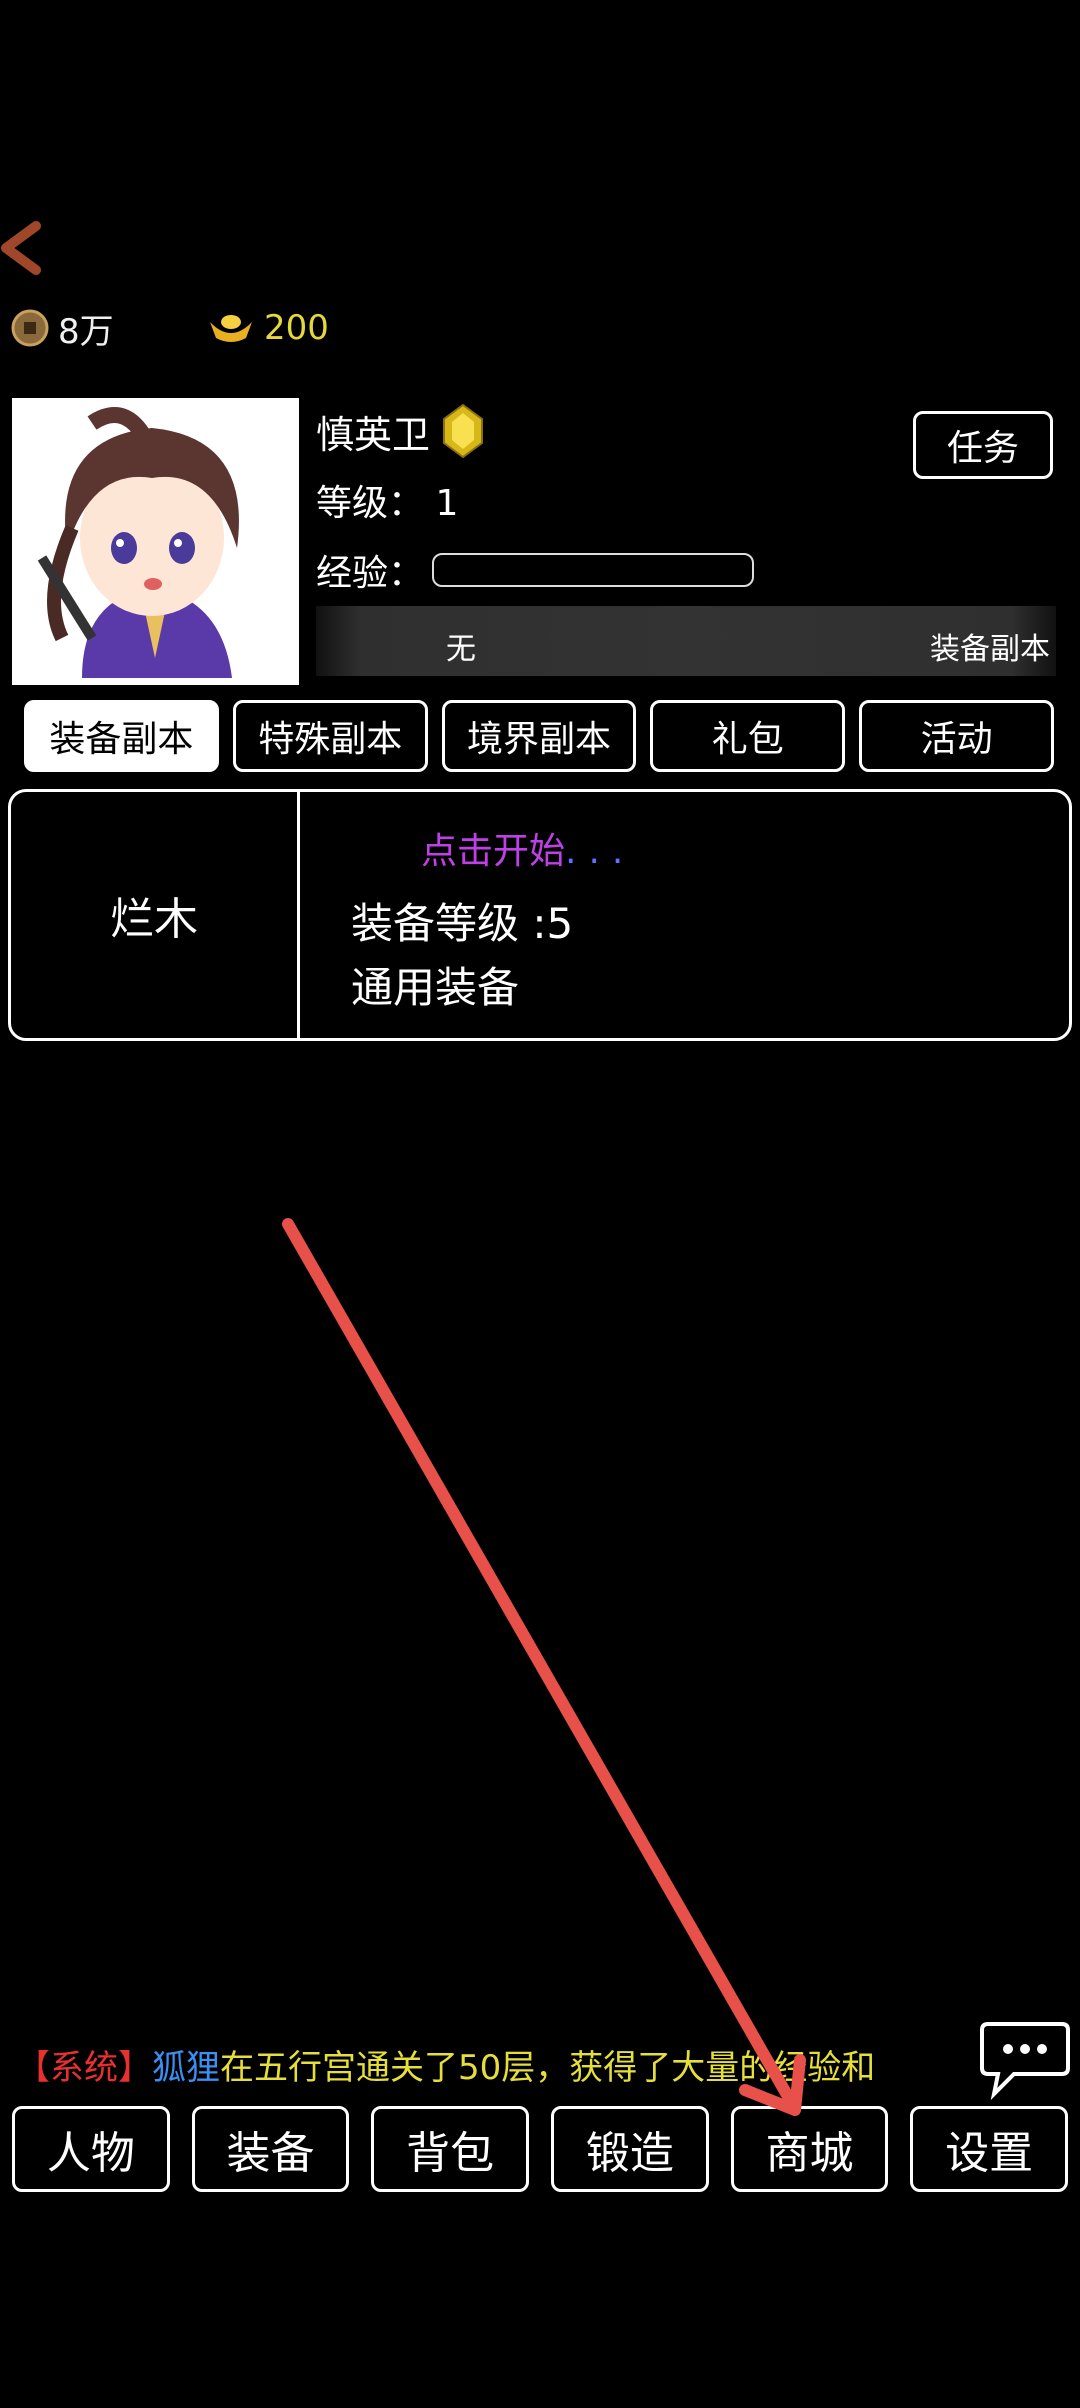  What do you see at coordinates (983, 445) in the screenshot?
I see `task-button: 任务` at bounding box center [983, 445].